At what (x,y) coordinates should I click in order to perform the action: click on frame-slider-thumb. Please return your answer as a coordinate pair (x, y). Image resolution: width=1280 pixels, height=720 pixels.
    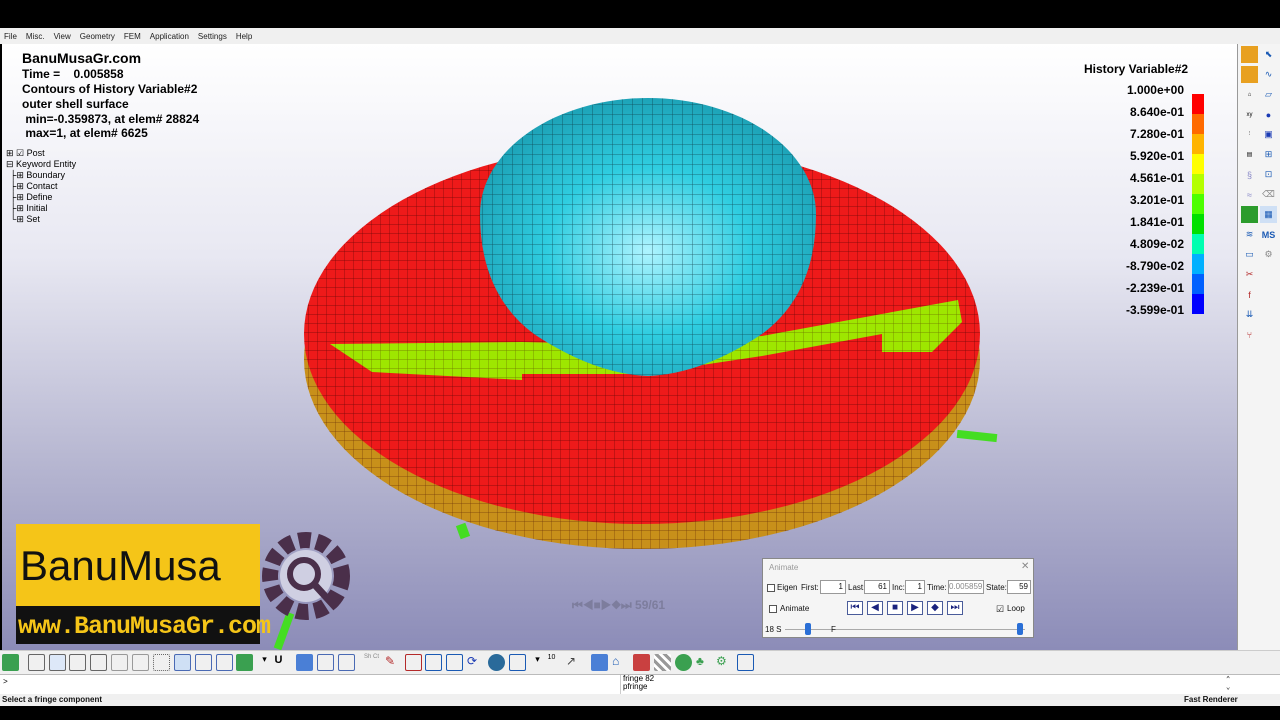
    Looking at the image, I should click on (1020, 629).